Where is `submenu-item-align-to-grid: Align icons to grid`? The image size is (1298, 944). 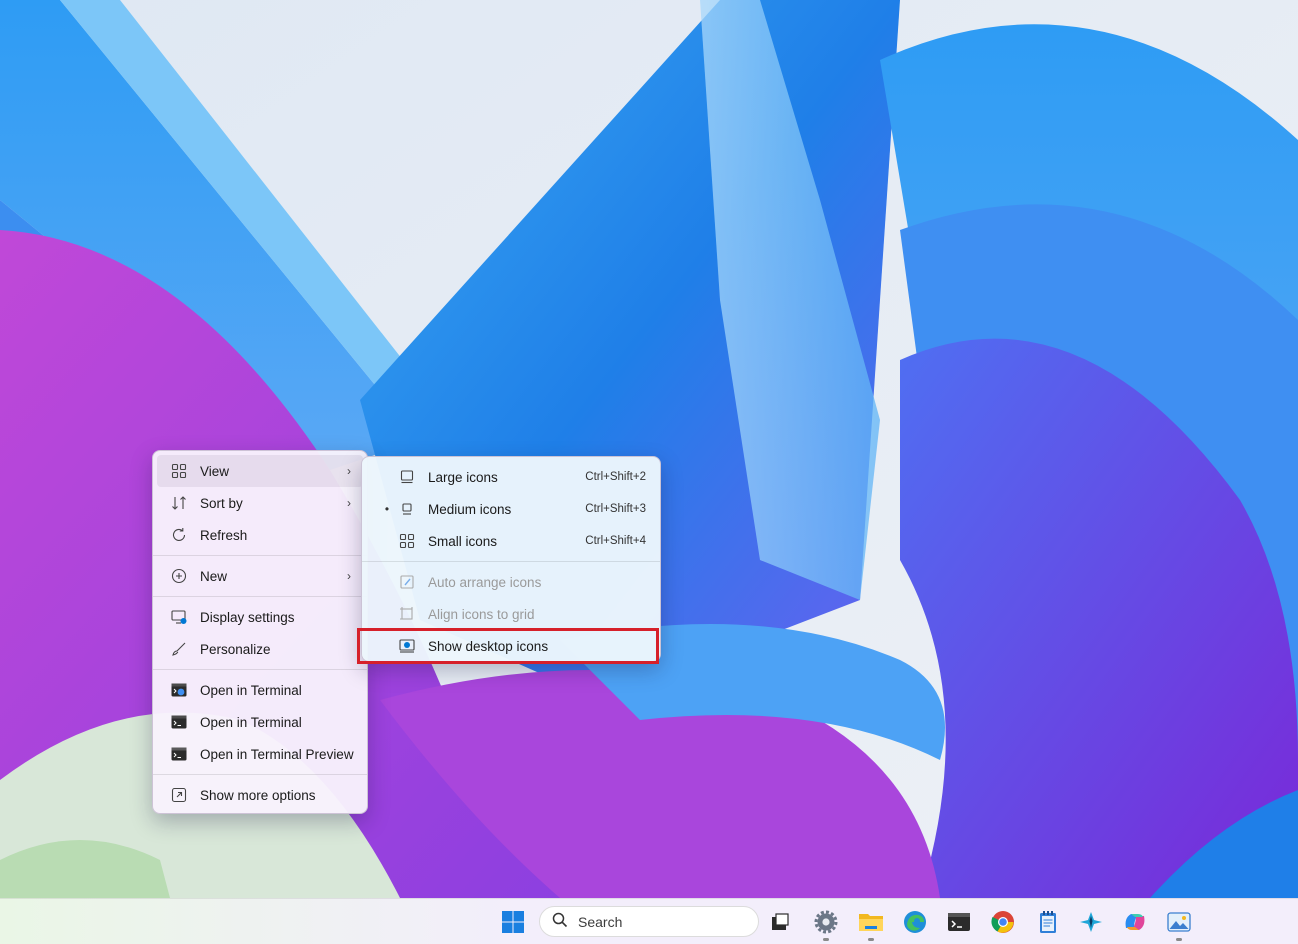
submenu-item-align-to-grid: Align icons to grid is located at coordinates (511, 614).